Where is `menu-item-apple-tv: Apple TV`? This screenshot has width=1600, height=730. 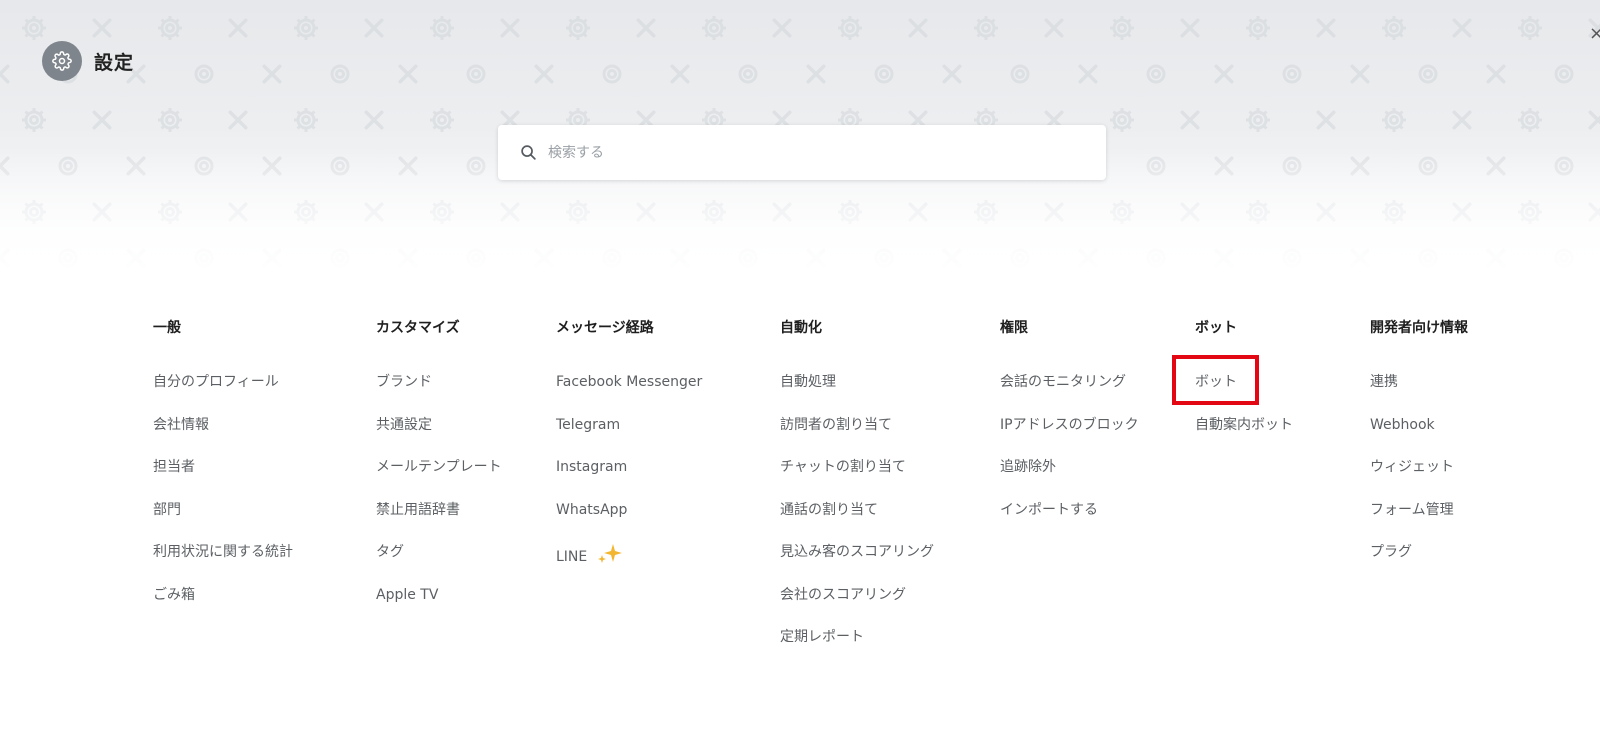 menu-item-apple-tv: Apple TV is located at coordinates (439, 595).